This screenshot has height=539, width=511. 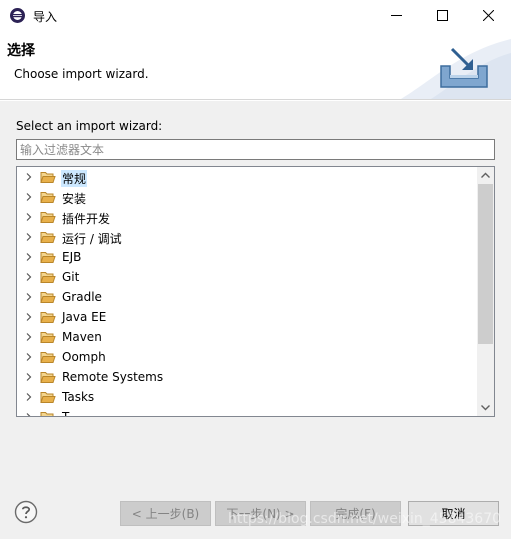 I want to click on tree-item: Oomph, so click(x=247, y=357).